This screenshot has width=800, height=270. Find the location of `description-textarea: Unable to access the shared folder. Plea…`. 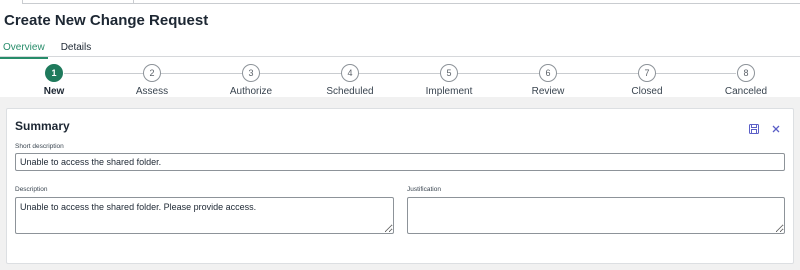

description-textarea: Unable to access the shared folder. Plea… is located at coordinates (204, 215).